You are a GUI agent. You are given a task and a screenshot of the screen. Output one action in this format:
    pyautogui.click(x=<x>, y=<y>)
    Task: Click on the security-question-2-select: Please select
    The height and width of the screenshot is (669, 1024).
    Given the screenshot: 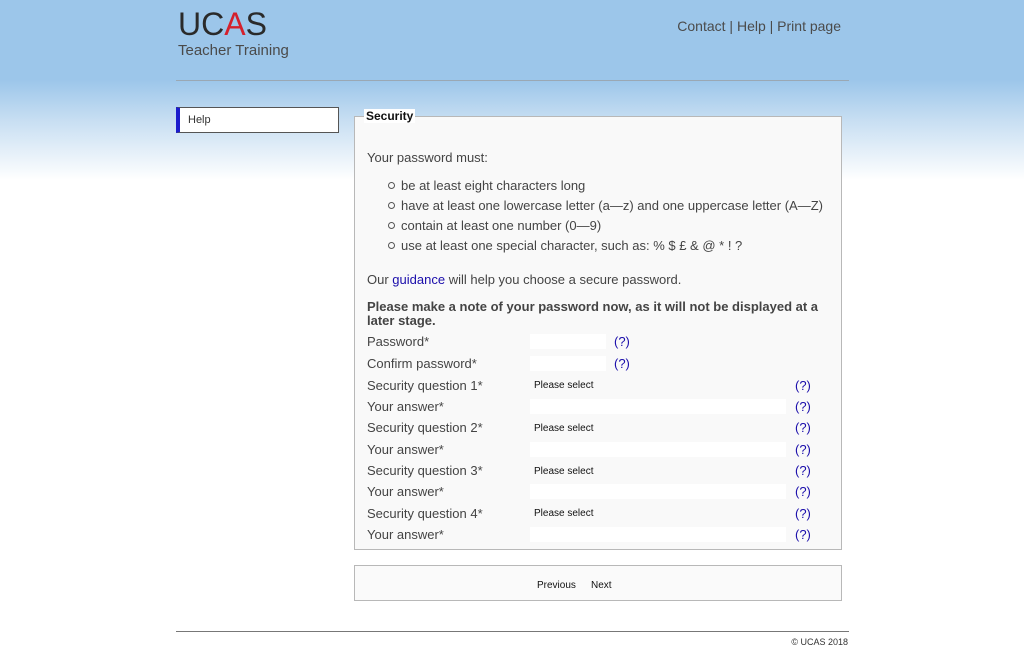 What is the action you would take?
    pyautogui.click(x=658, y=428)
    